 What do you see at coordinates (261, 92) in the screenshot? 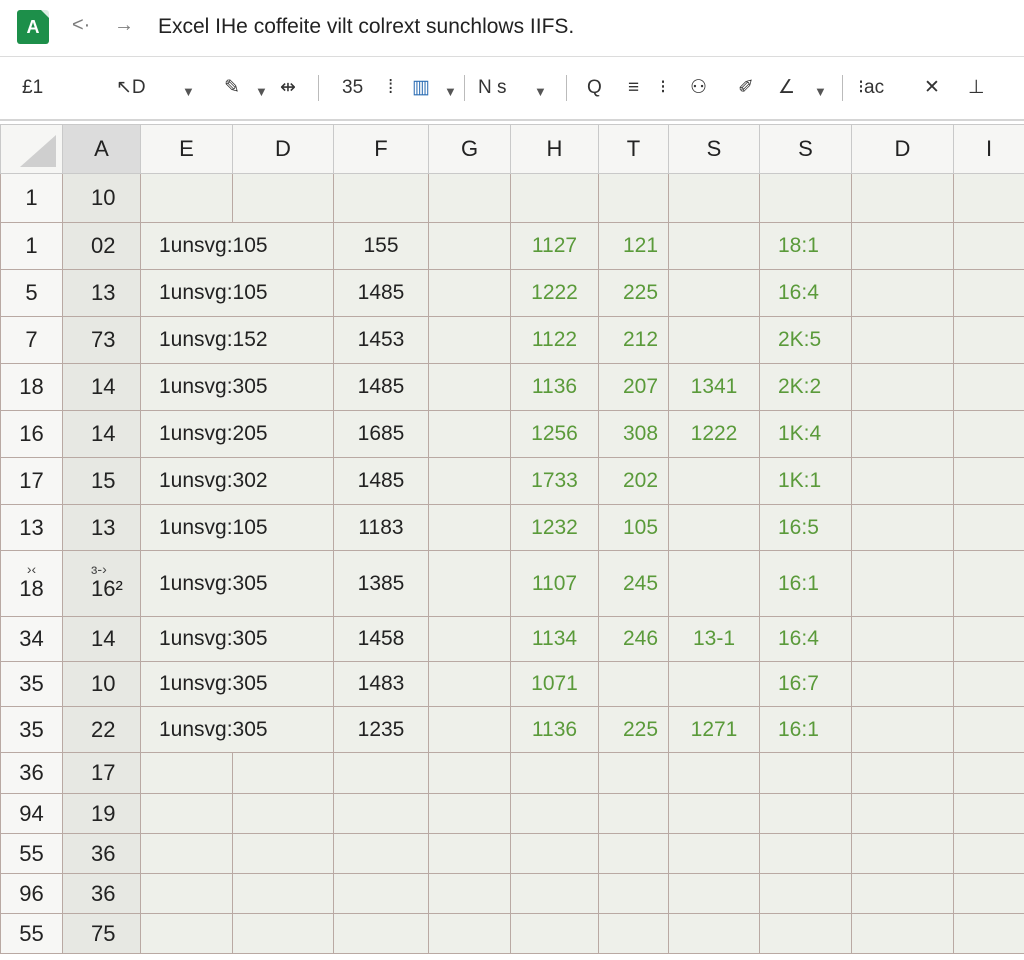
I see `pen-dropdown-icon: ▼` at bounding box center [261, 92].